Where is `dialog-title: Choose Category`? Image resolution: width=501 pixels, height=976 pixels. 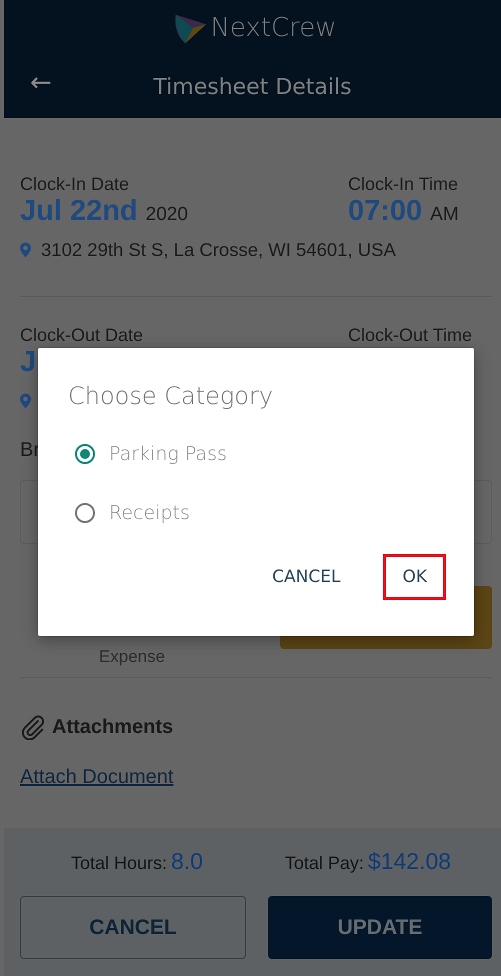 dialog-title: Choose Category is located at coordinates (170, 395).